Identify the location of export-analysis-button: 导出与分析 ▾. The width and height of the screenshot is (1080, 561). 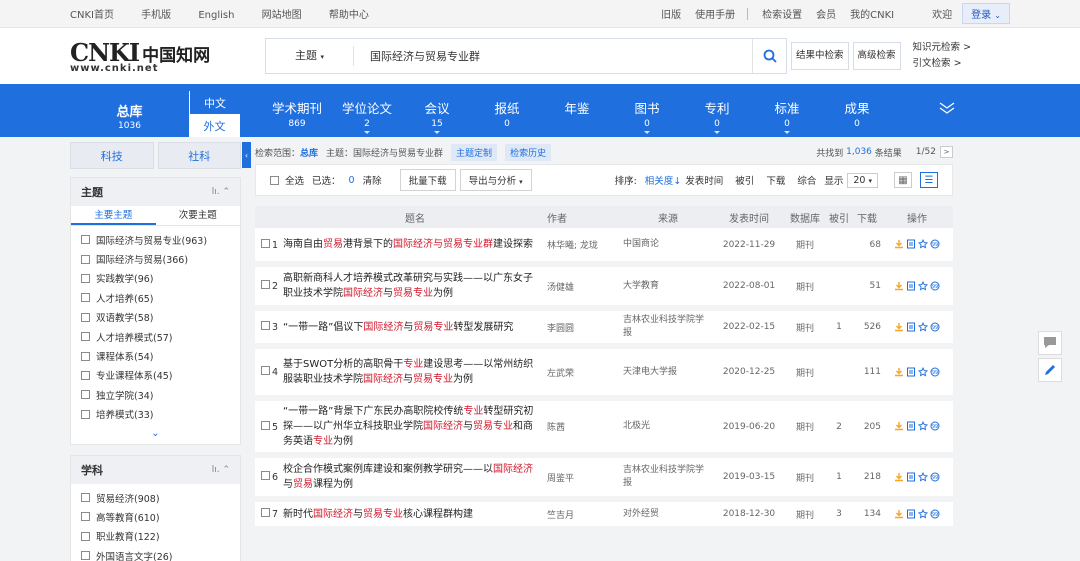
(495, 180).